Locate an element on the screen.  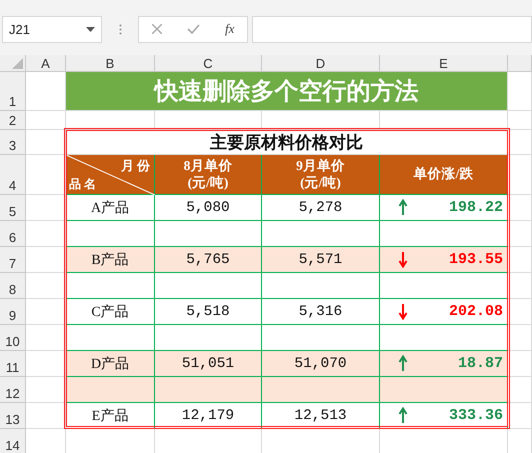
change-value: 198.22 is located at coordinates (475, 207).